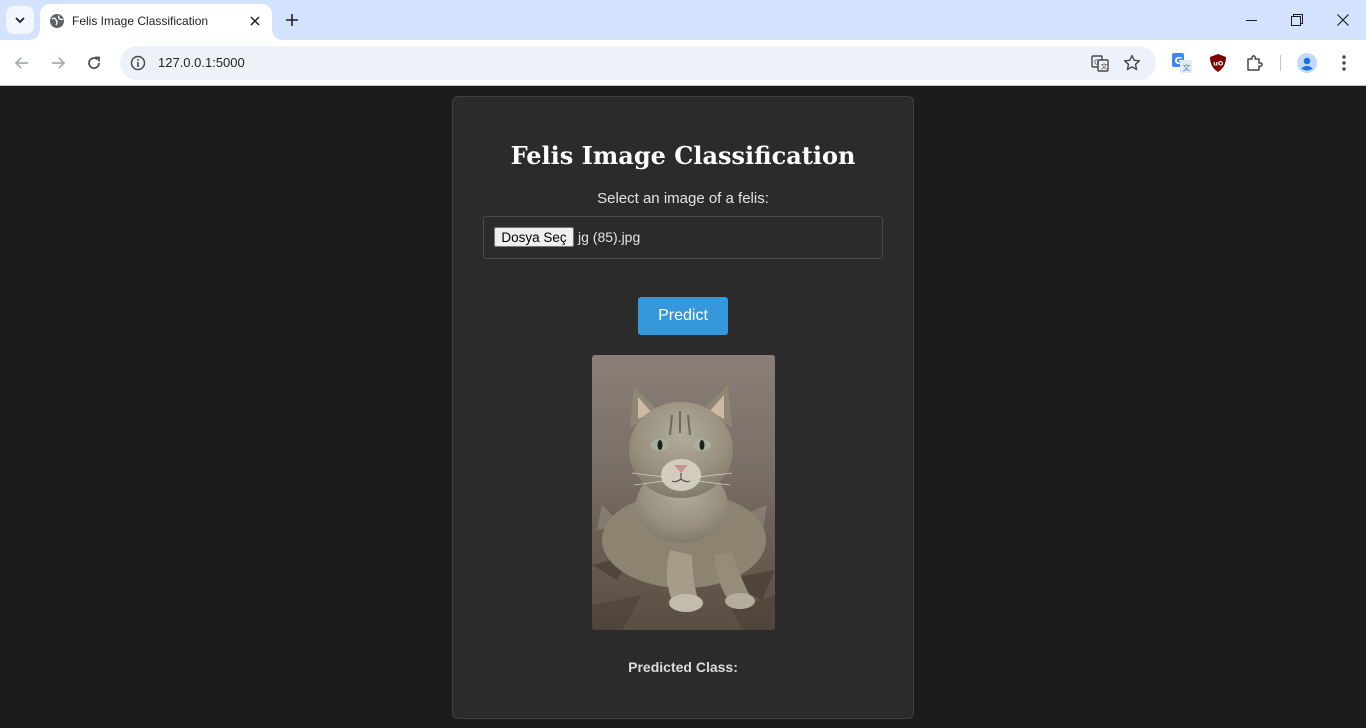 This screenshot has height=728, width=1366. I want to click on browser-menu-button, so click(1344, 63).